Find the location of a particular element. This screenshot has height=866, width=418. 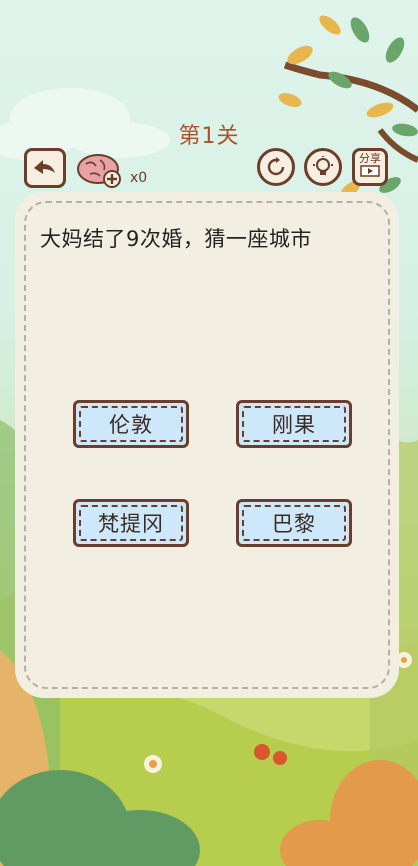

option-button-1: 伦敦 is located at coordinates (131, 424).